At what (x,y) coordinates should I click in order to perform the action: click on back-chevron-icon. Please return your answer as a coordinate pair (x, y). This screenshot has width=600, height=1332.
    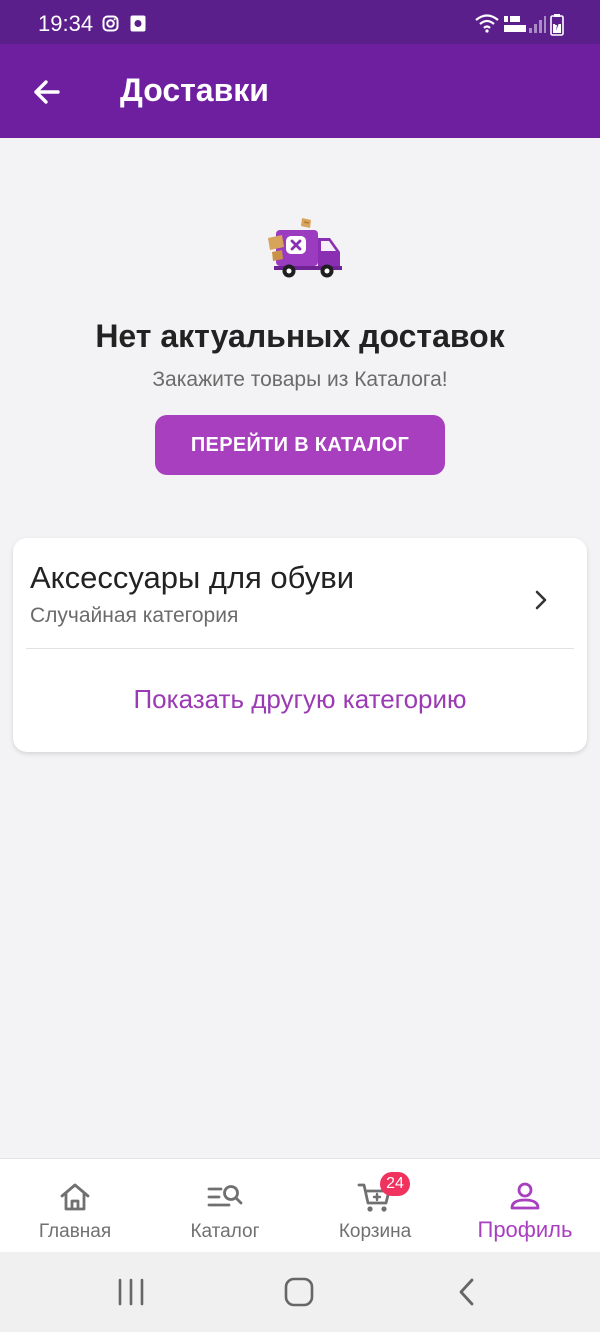
    Looking at the image, I should click on (467, 1292).